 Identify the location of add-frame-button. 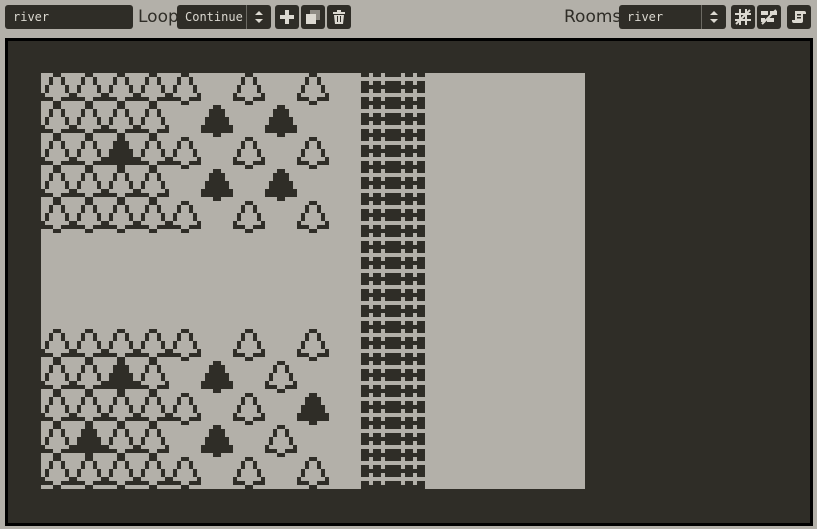
(287, 17).